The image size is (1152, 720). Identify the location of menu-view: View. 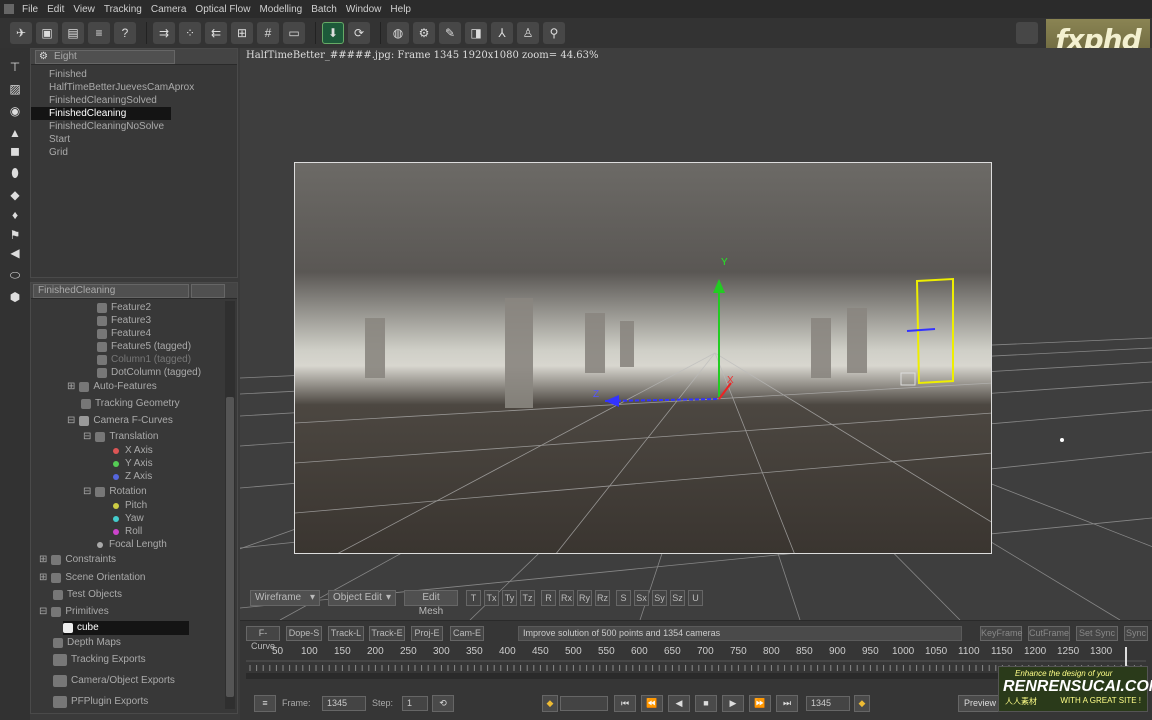
(84, 9).